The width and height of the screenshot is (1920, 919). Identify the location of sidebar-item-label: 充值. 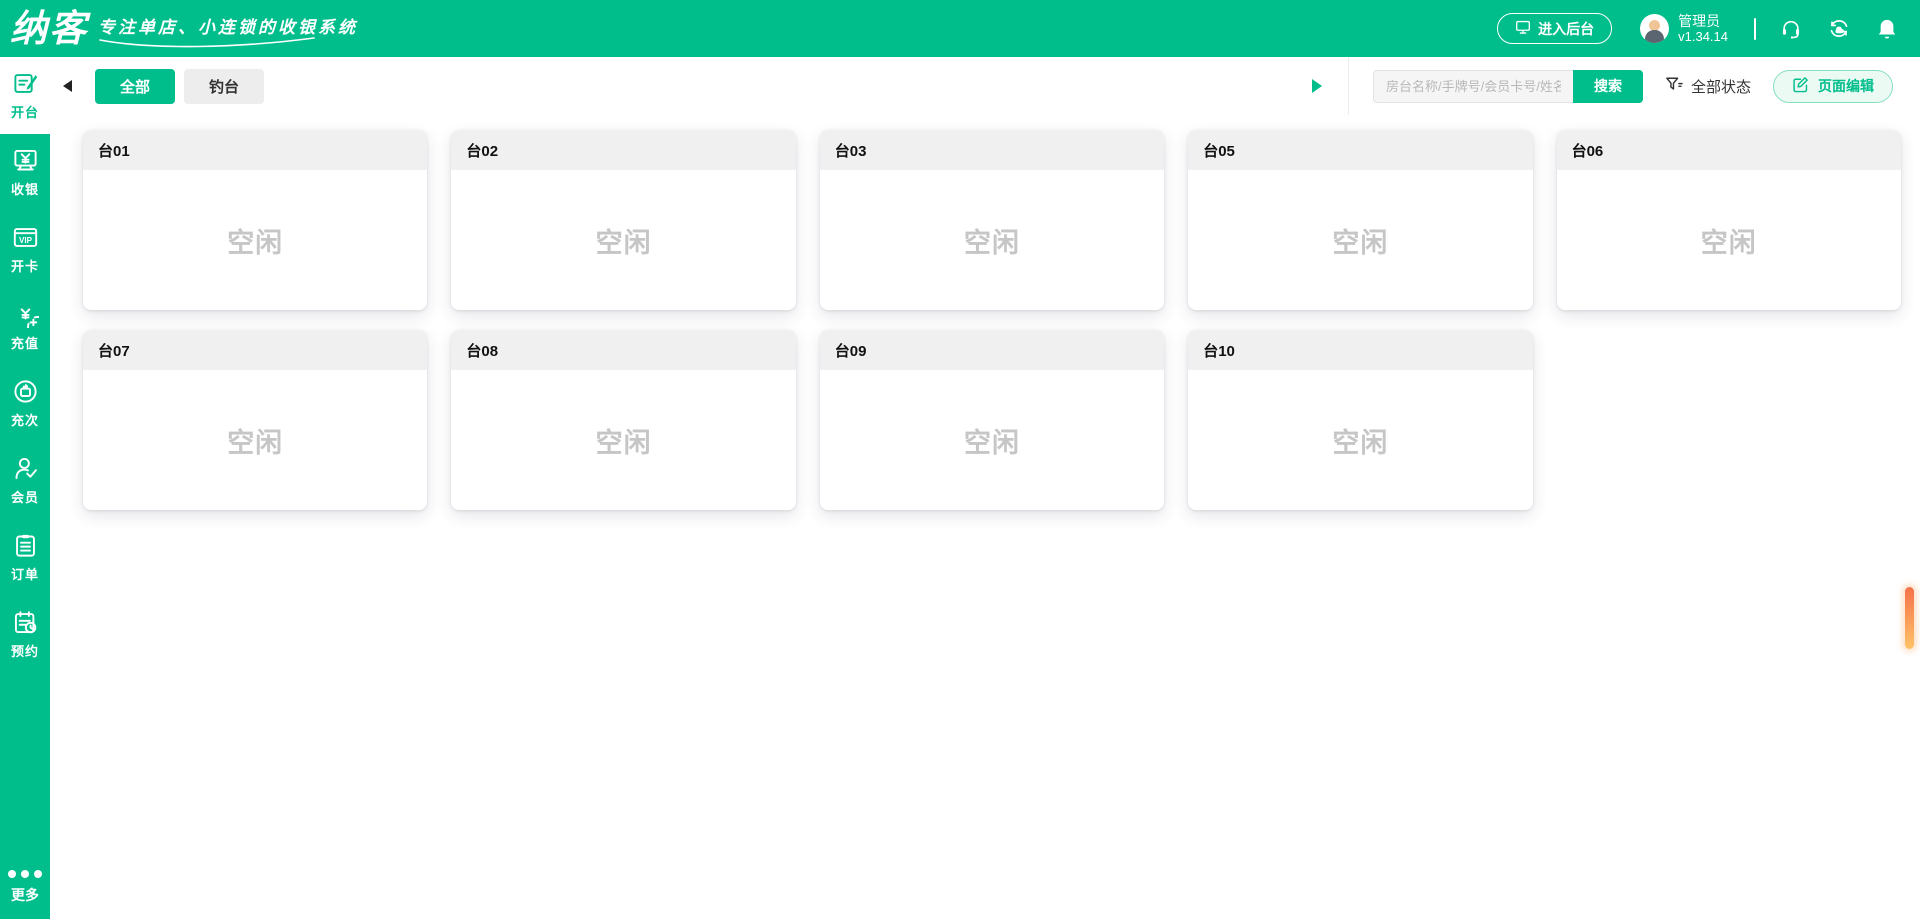
(24, 343).